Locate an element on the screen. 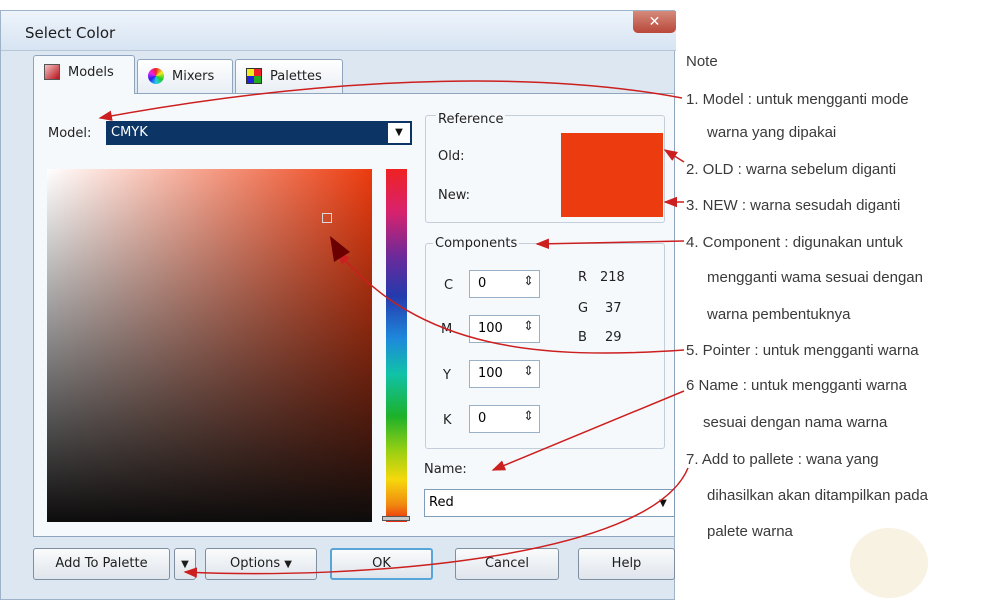 This screenshot has height=605, width=1001. palettes-icon is located at coordinates (254, 76).